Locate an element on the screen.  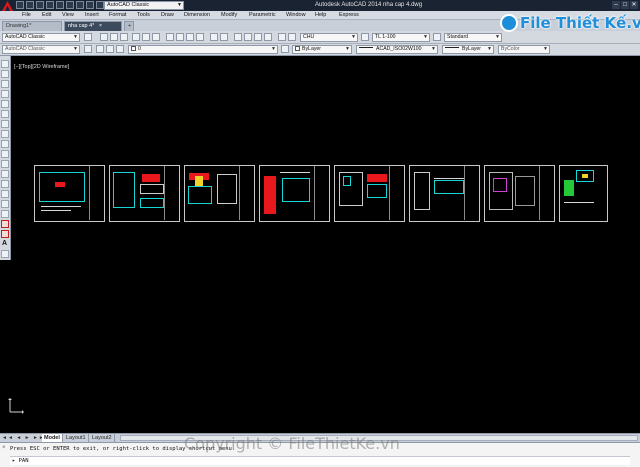
polygon-icon is located at coordinates (5, 94).